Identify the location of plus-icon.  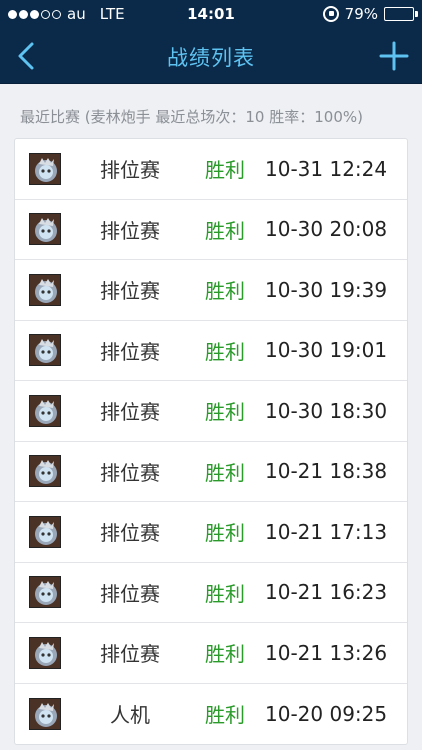
(394, 56).